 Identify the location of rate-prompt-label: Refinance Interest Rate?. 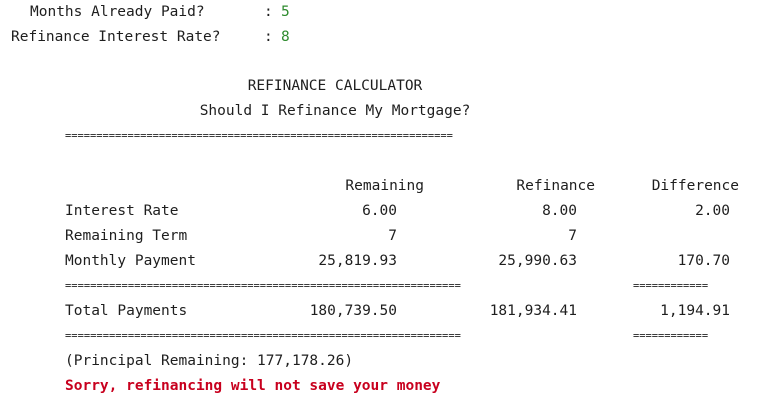
(116, 37).